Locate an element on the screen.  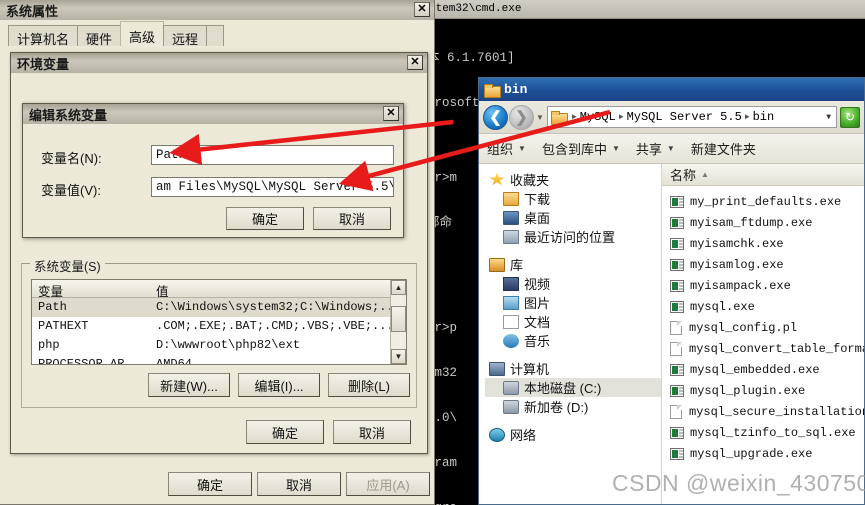
listbox-scrollbar: ▲ ▼ is located at coordinates (398, 322).